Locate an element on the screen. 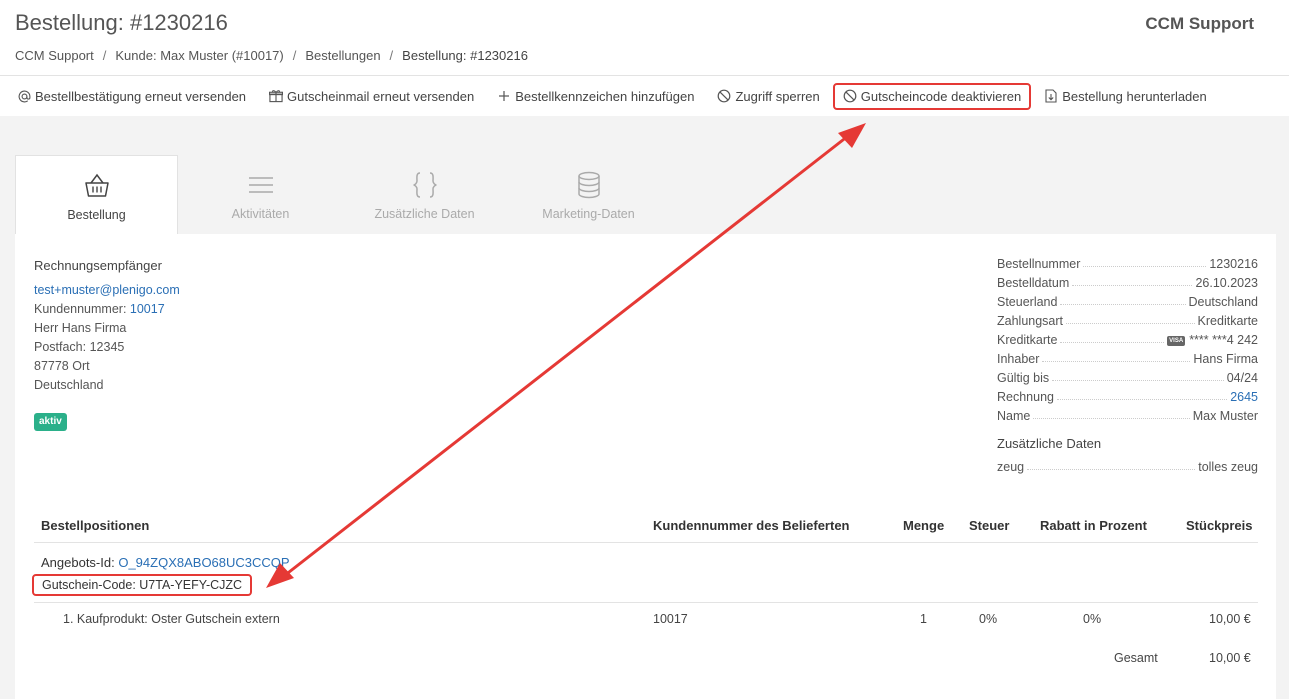 The height and width of the screenshot is (699, 1289). resend-confirmation-button: Bestellbestätigung erneut versenden is located at coordinates (131, 96).